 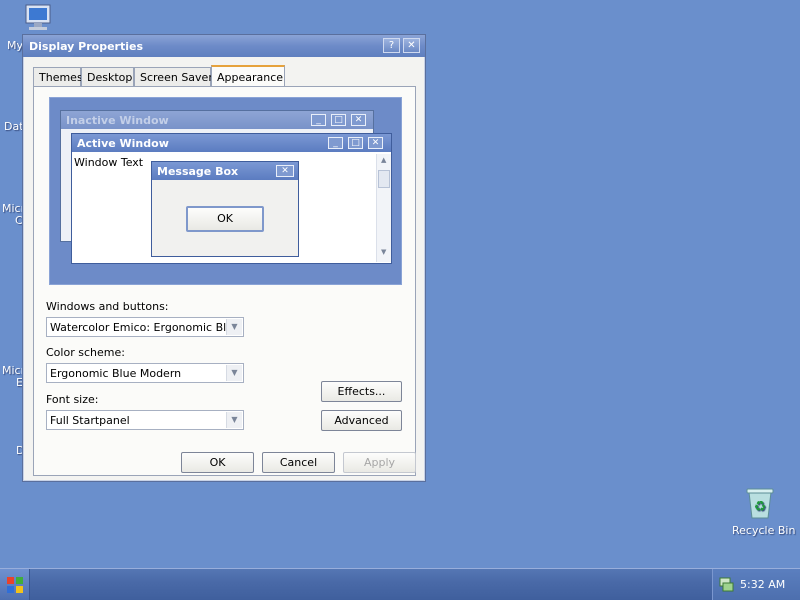 I want to click on desktop-icon-d: D, so click(x=12, y=450).